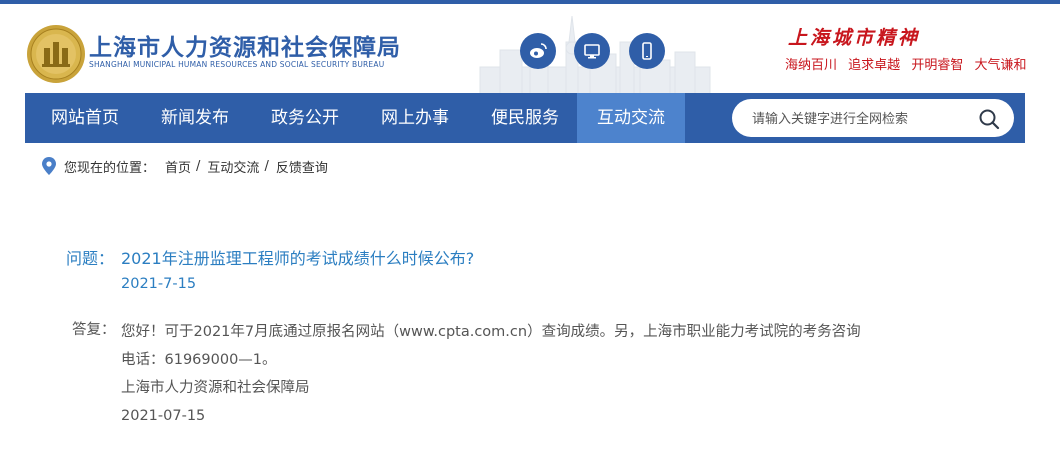 The image size is (1060, 455). I want to click on spirit-phrase: 大气谦和, so click(1000, 65).